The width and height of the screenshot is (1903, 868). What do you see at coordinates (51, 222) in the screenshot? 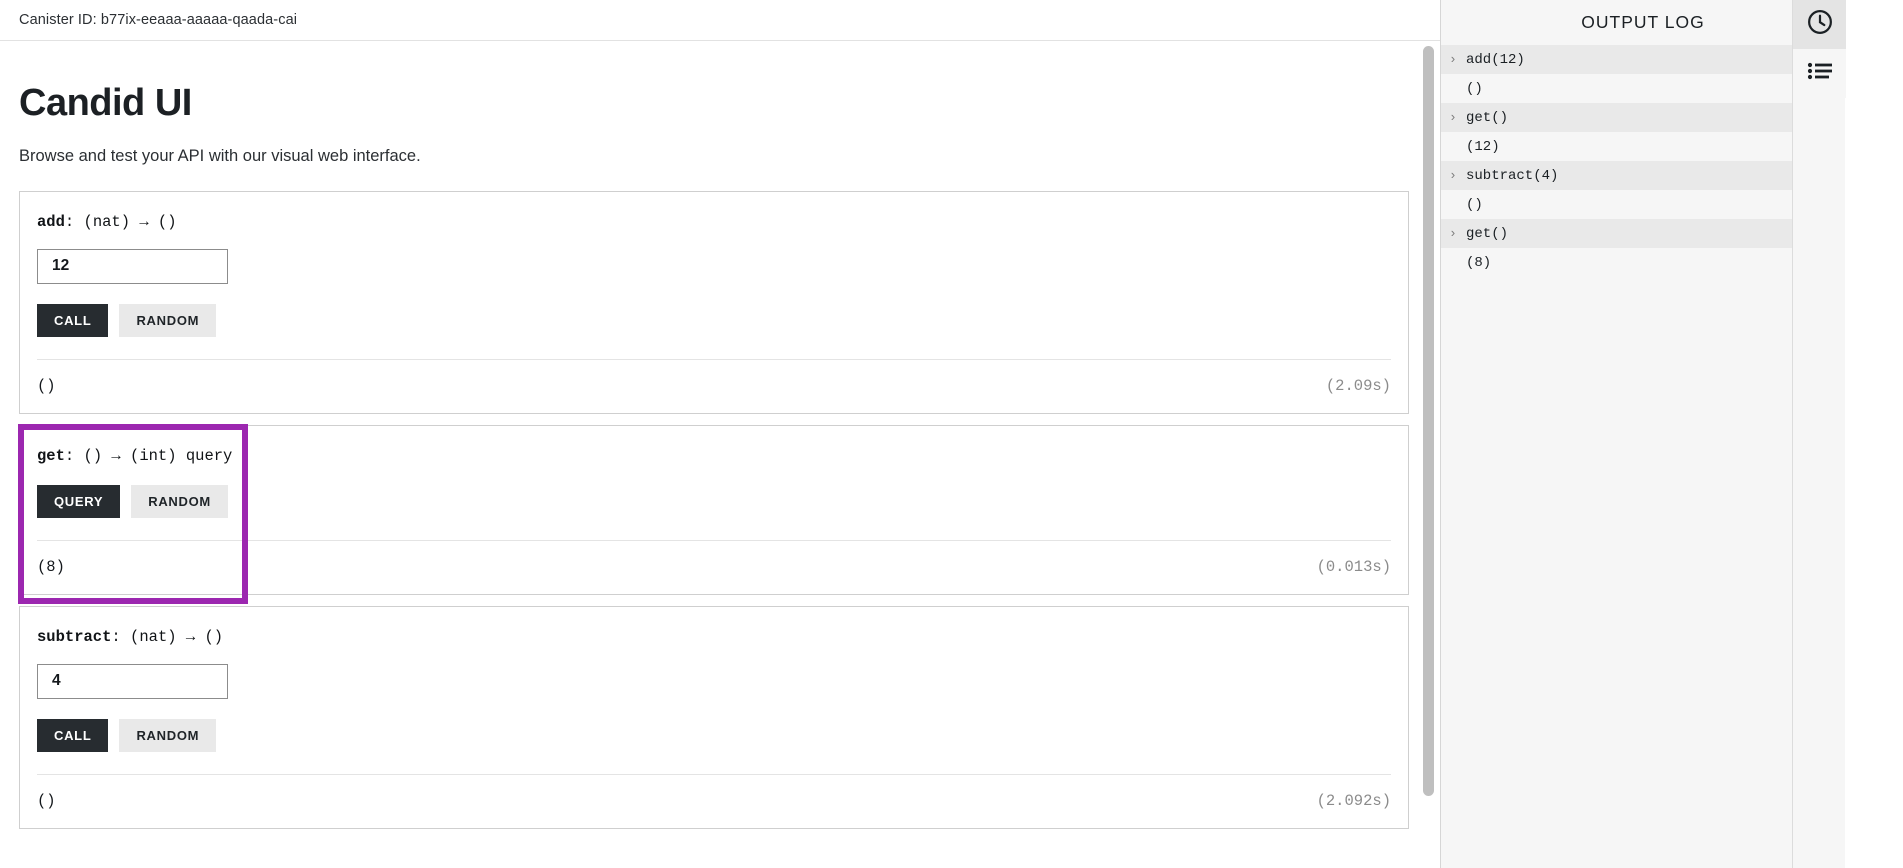
I see `method-name: add` at bounding box center [51, 222].